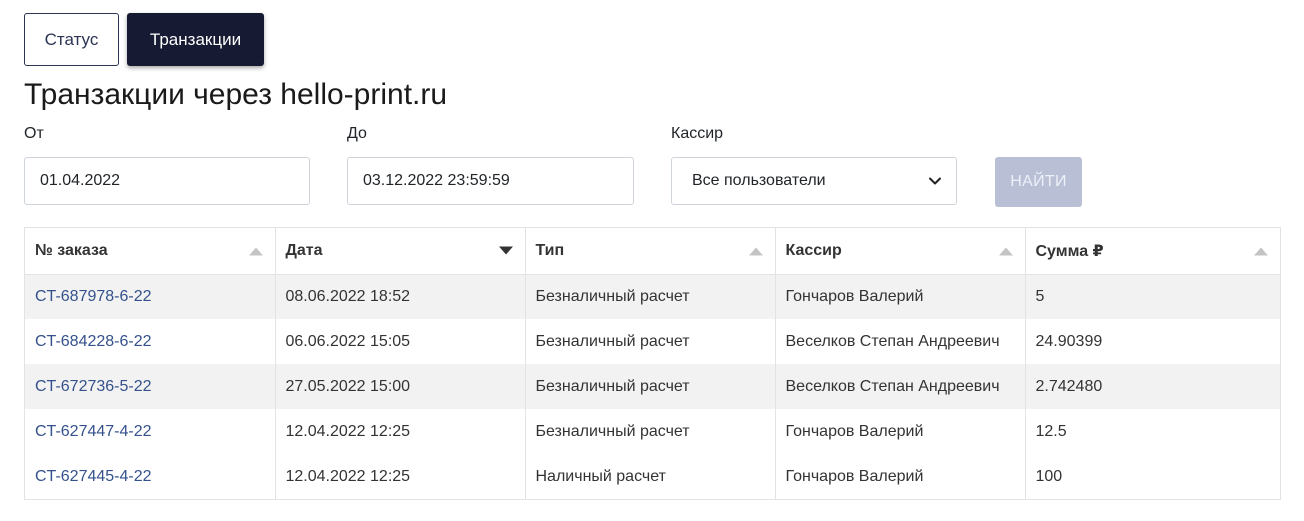 This screenshot has height=521, width=1304. What do you see at coordinates (400, 251) in the screenshot?
I see `column-header-date: Дата` at bounding box center [400, 251].